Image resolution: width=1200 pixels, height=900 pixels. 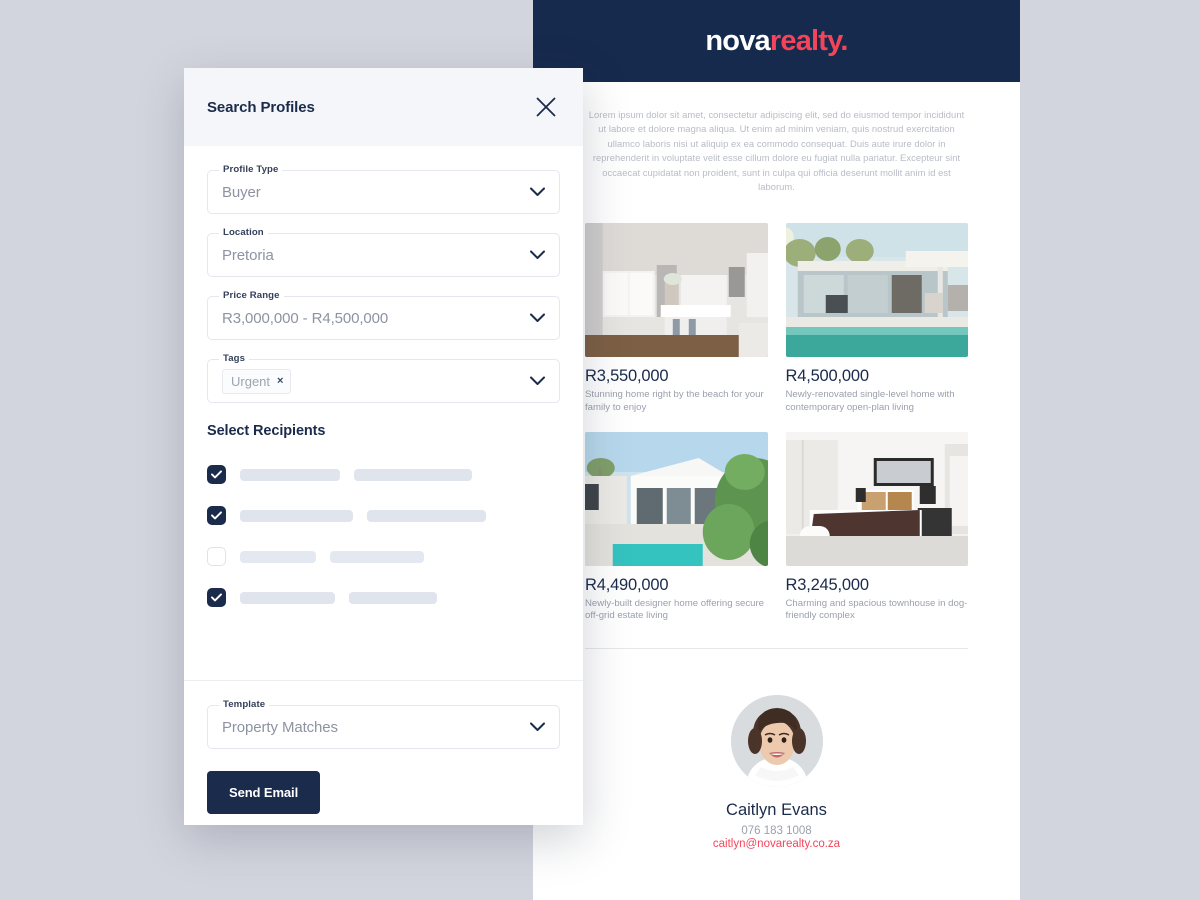 What do you see at coordinates (776, 740) in the screenshot?
I see `agent-avatar` at bounding box center [776, 740].